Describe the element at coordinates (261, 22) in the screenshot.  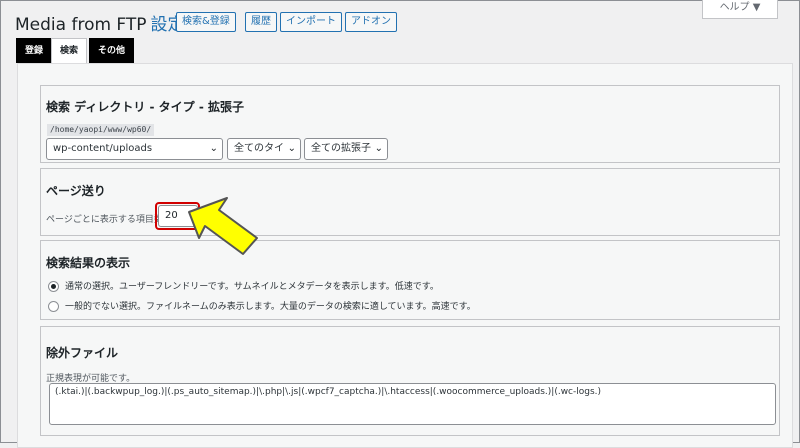
I see `history-button: 履歴` at that location.